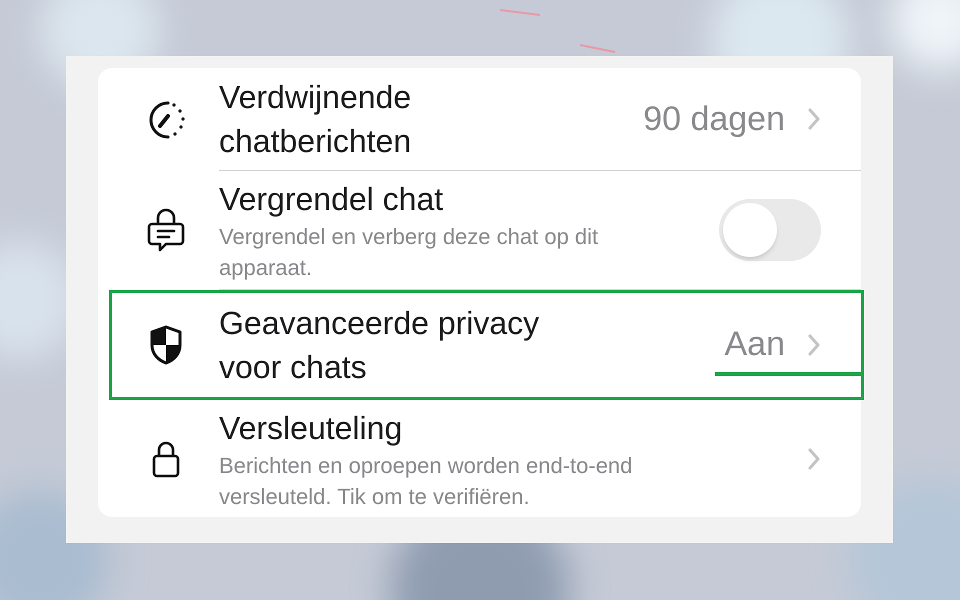  I want to click on settings-row: Geavanceerde privacy voor chats Aan, so click(479, 345).